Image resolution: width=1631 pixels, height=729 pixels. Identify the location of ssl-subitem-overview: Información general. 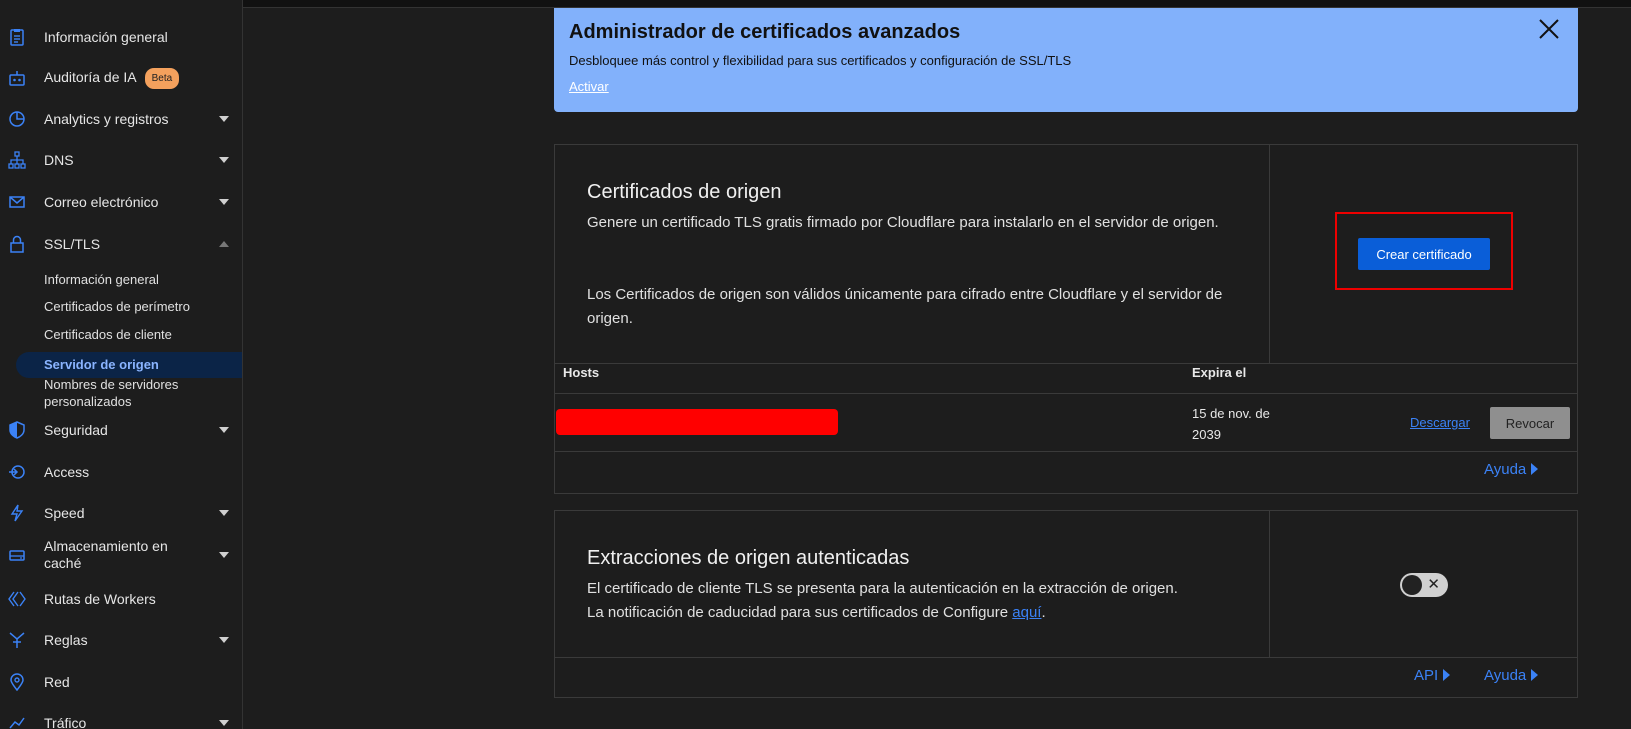
(101, 279).